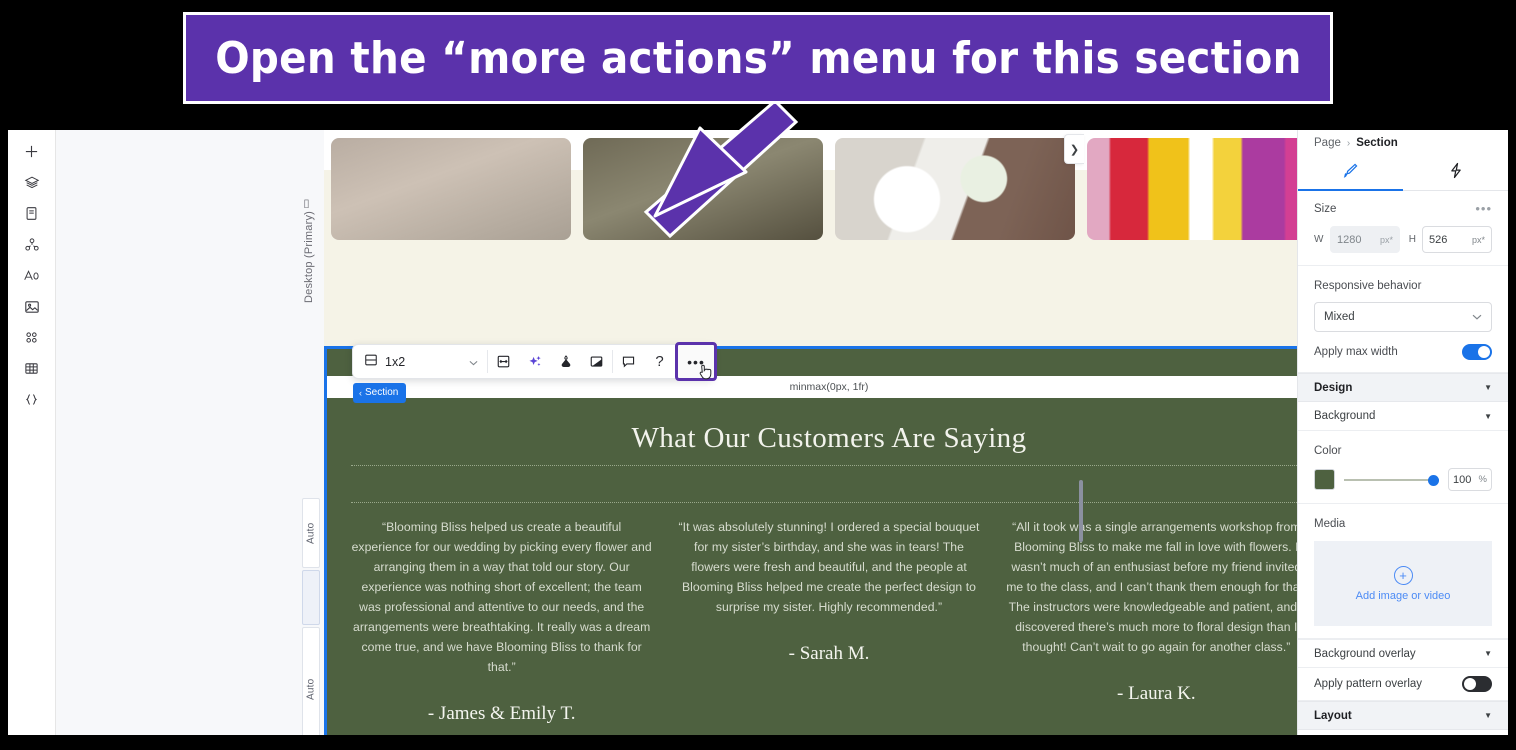  What do you see at coordinates (1403, 352) in the screenshot?
I see `apply-max-width-row: Apply max width` at bounding box center [1403, 352].